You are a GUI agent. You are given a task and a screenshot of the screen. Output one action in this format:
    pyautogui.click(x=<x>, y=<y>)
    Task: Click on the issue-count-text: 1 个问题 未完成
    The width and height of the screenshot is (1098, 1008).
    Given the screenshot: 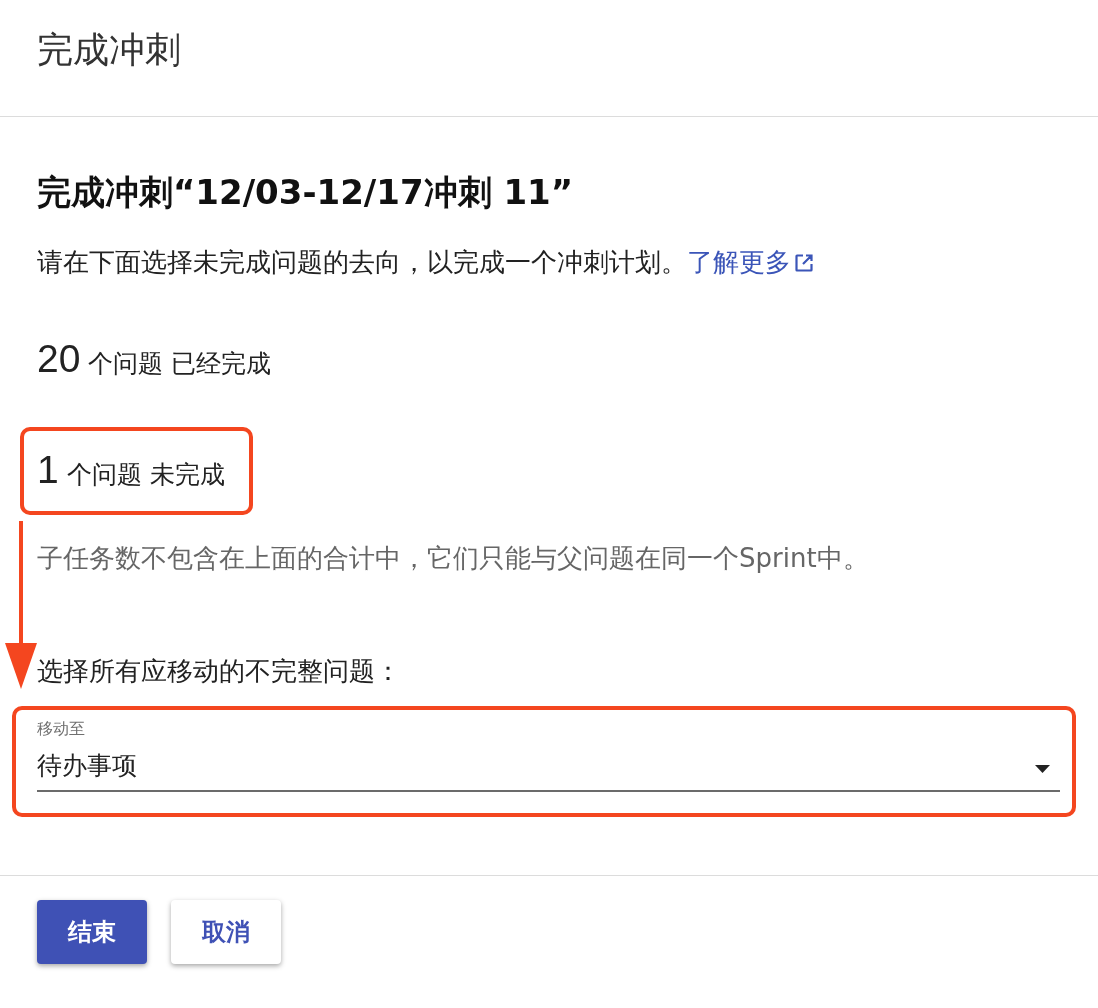 What is the action you would take?
    pyautogui.click(x=131, y=470)
    